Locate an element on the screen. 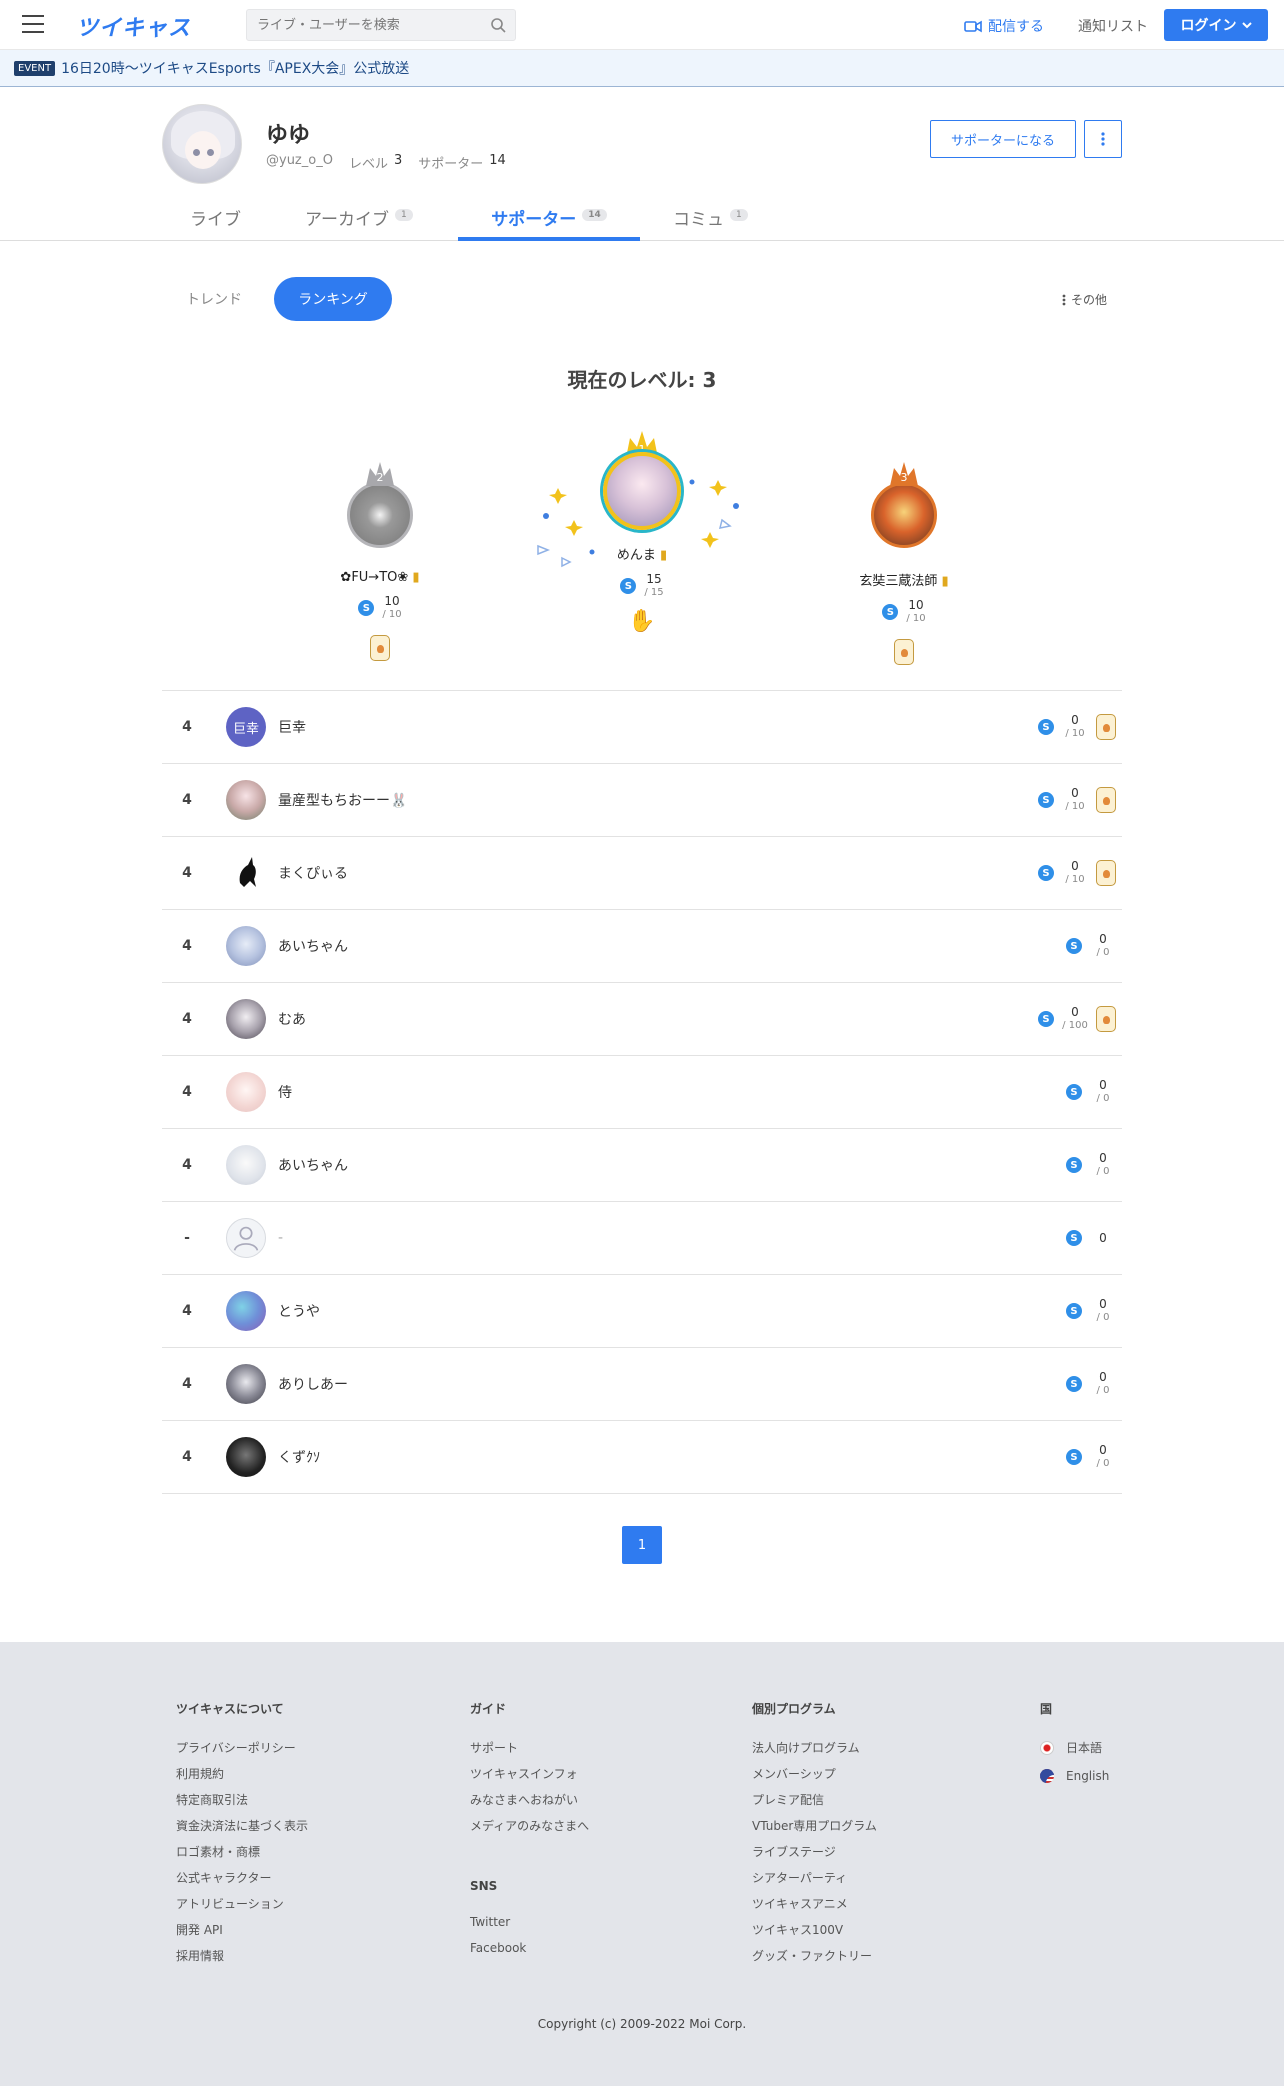 Image resolution: width=1284 pixels, height=2086 pixels. user-name: むあ is located at coordinates (658, 1019).